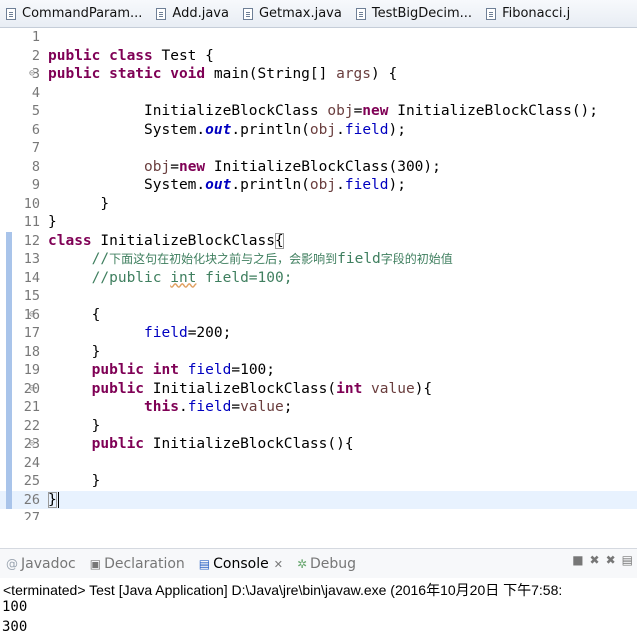 The image size is (637, 638). I want to click on code-token: obj, so click(157, 166).